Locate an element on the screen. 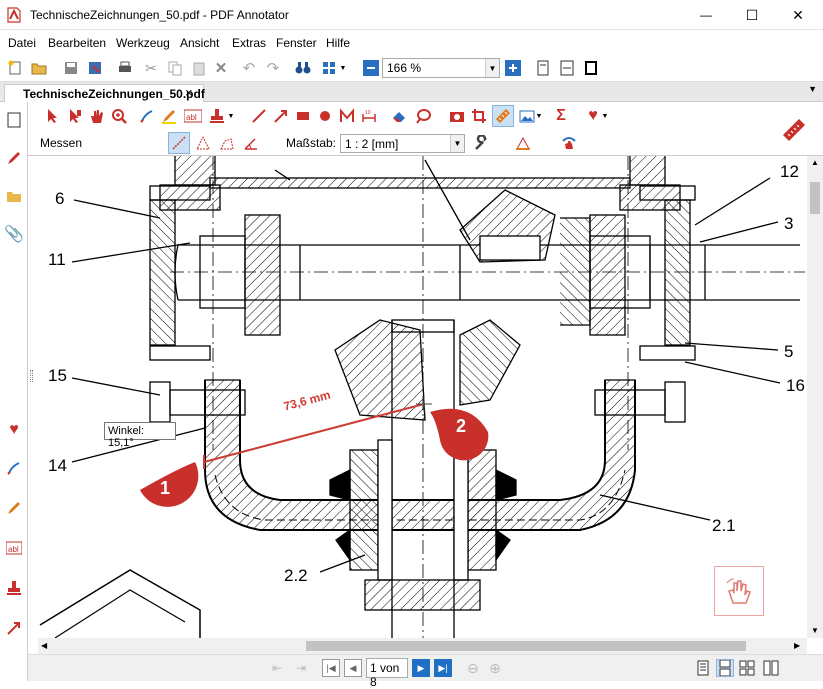 The width and height of the screenshot is (823, 689). page-view-button is located at coordinates (14, 120).